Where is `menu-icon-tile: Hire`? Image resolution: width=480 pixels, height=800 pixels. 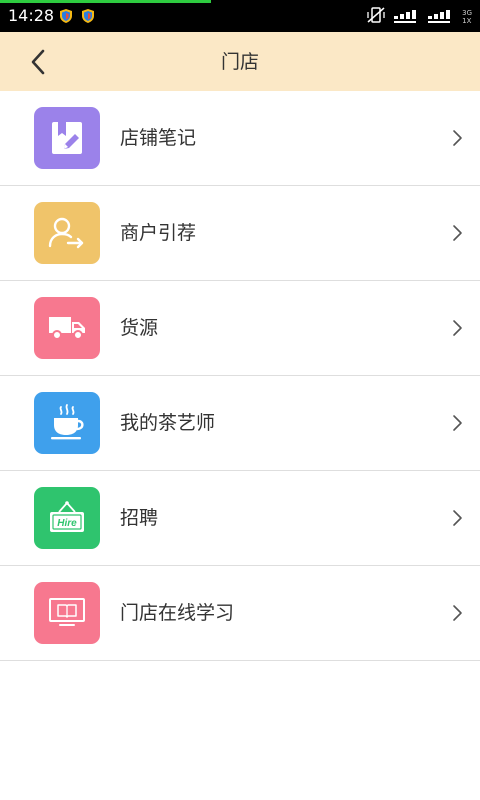
menu-icon-tile: Hire is located at coordinates (67, 518).